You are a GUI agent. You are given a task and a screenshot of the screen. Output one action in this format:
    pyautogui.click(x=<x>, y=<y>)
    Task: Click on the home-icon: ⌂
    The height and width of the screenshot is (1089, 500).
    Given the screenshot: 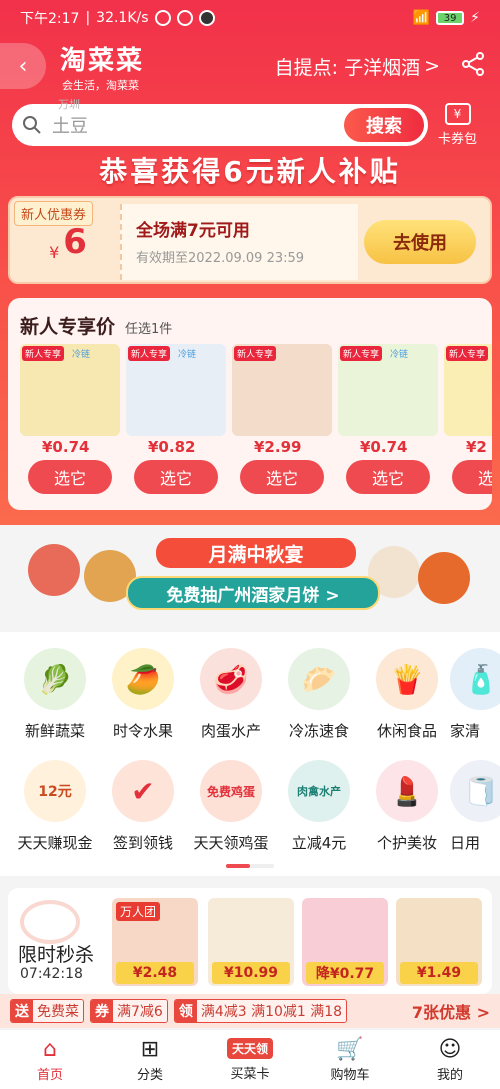 What is the action you would take?
    pyautogui.click(x=50, y=1049)
    